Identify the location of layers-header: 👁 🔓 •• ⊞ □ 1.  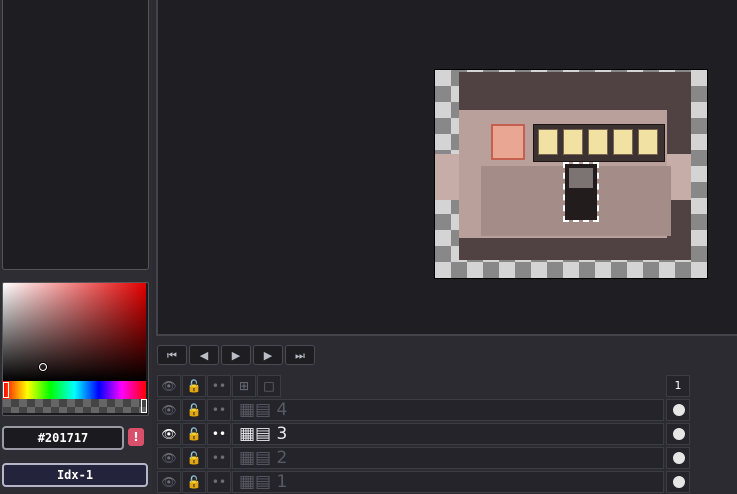
(447, 386).